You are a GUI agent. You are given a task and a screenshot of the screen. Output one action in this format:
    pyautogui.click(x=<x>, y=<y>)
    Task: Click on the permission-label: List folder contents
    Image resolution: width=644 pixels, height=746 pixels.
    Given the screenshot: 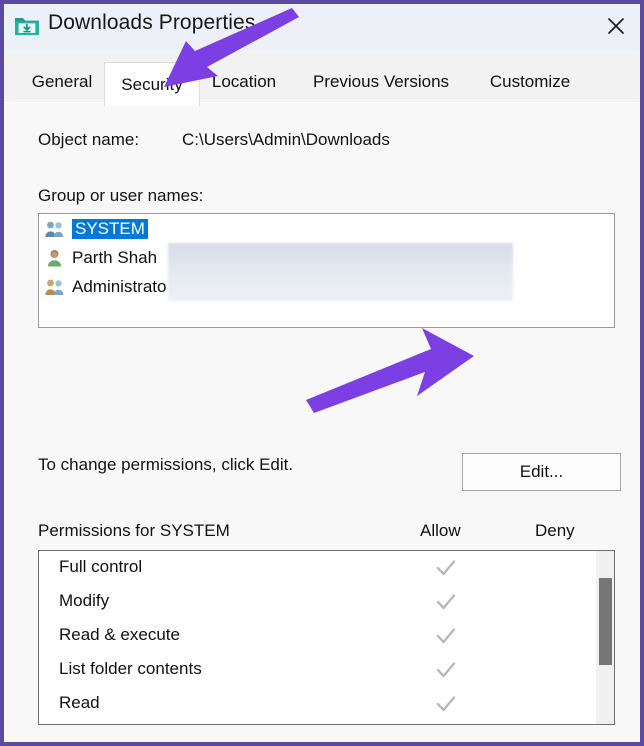 What is the action you would take?
    pyautogui.click(x=130, y=668)
    